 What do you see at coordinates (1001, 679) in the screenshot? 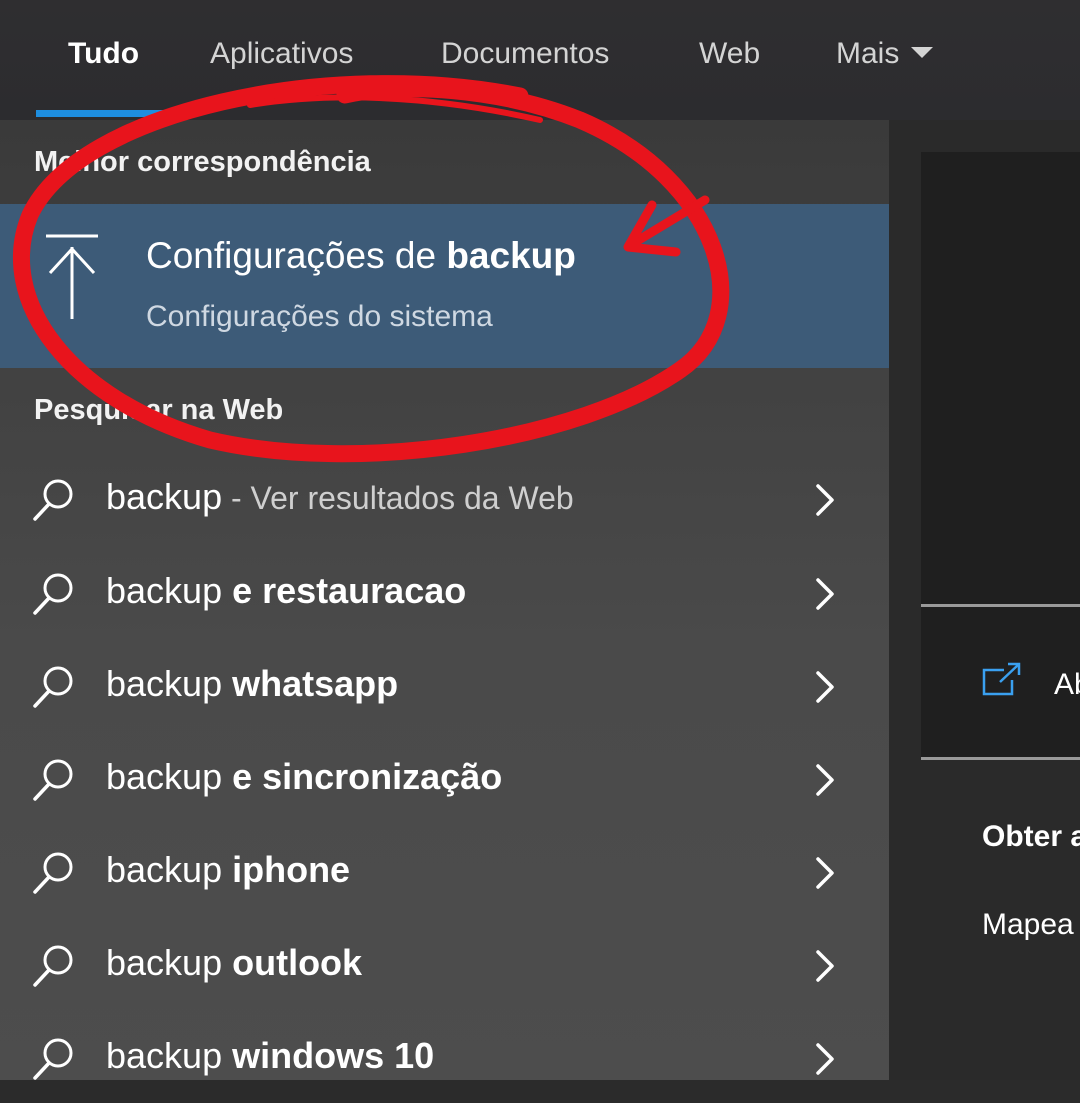
I see `open-external-icon` at bounding box center [1001, 679].